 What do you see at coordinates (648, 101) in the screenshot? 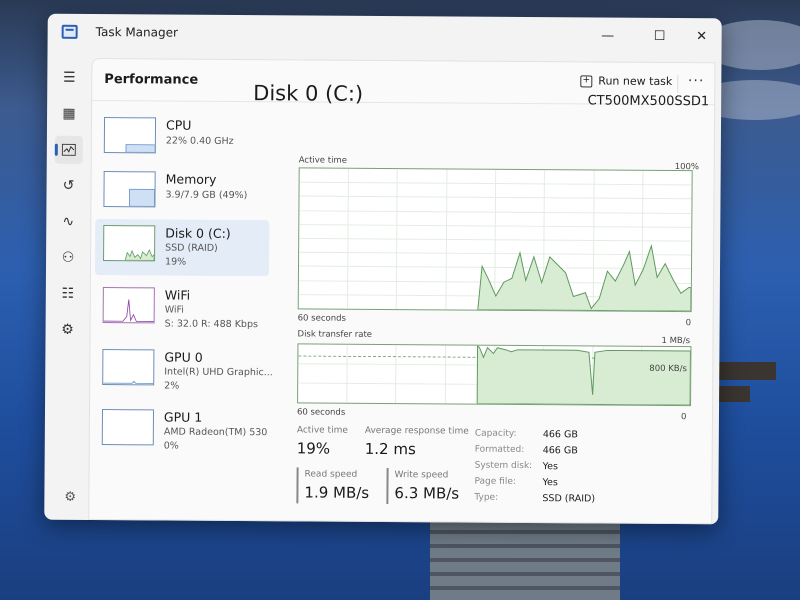
I see `disk-model: CT500MX500SSD1` at bounding box center [648, 101].